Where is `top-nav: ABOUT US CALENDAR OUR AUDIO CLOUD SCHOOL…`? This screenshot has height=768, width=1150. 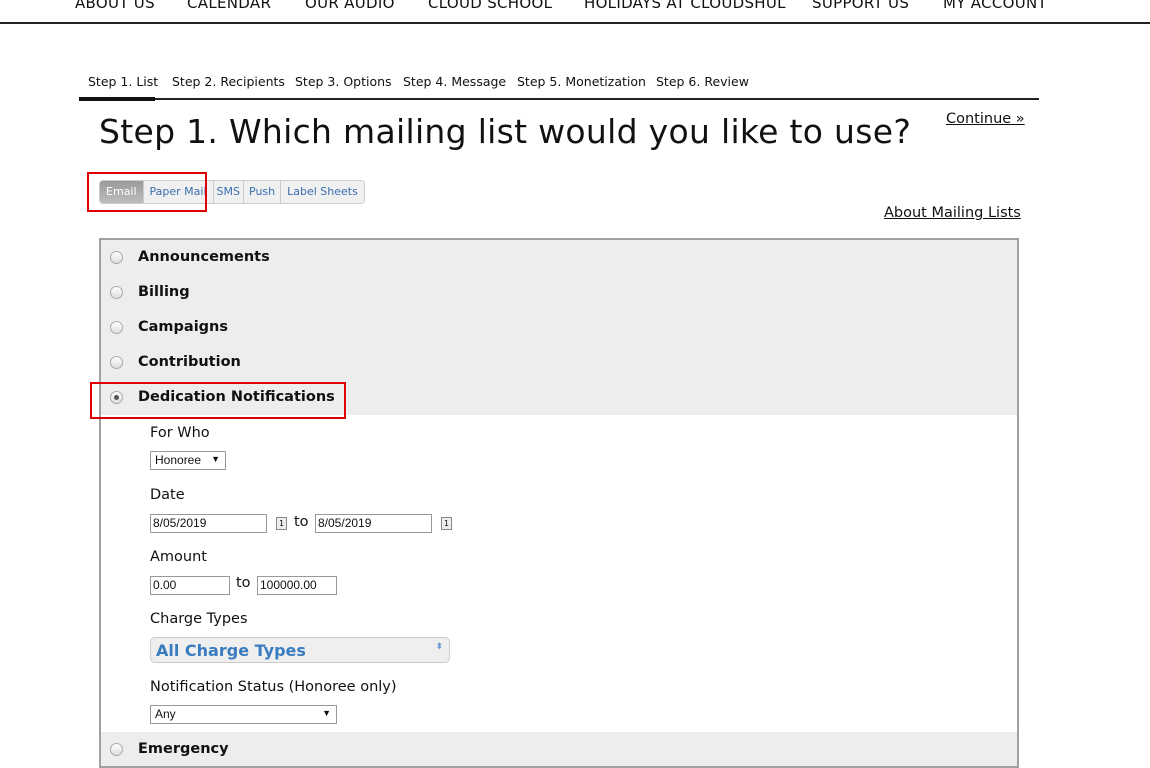
top-nav: ABOUT US CALENDAR OUR AUDIO CLOUD SCHOOL… is located at coordinates (575, 12).